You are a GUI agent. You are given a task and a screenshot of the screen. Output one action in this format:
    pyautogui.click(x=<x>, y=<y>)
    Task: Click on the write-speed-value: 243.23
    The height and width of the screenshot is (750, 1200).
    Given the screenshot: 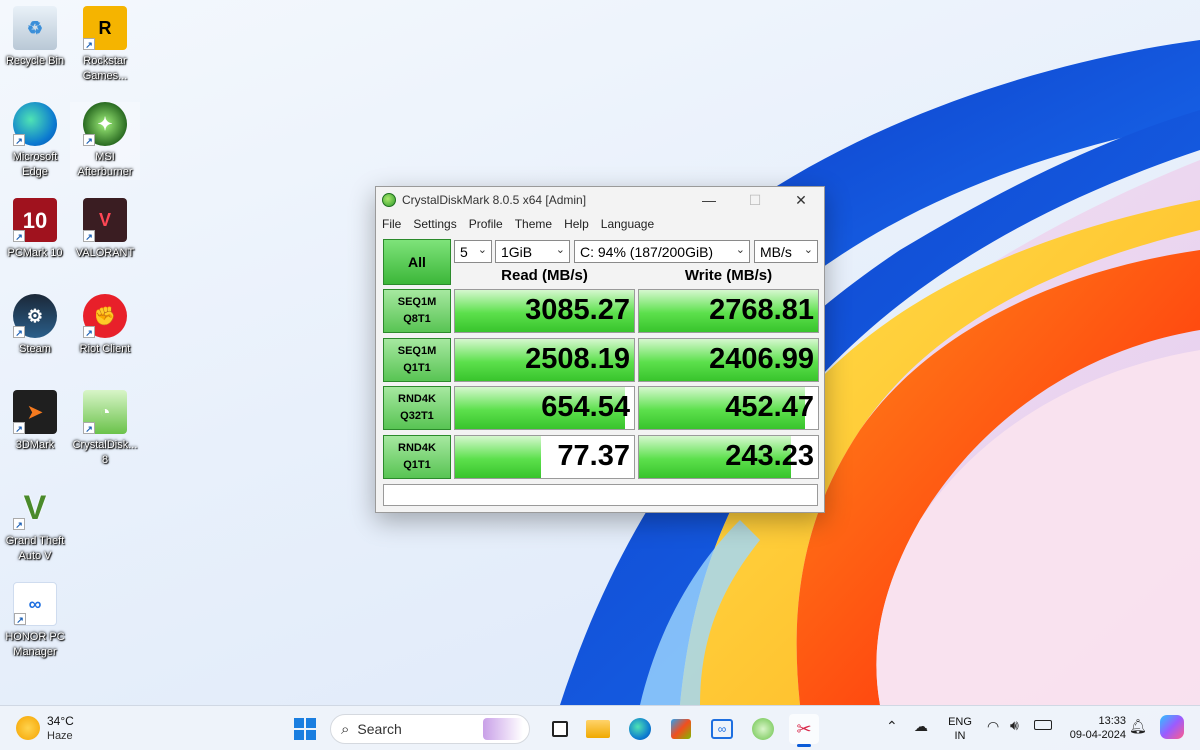 What is the action you would take?
    pyautogui.click(x=769, y=455)
    